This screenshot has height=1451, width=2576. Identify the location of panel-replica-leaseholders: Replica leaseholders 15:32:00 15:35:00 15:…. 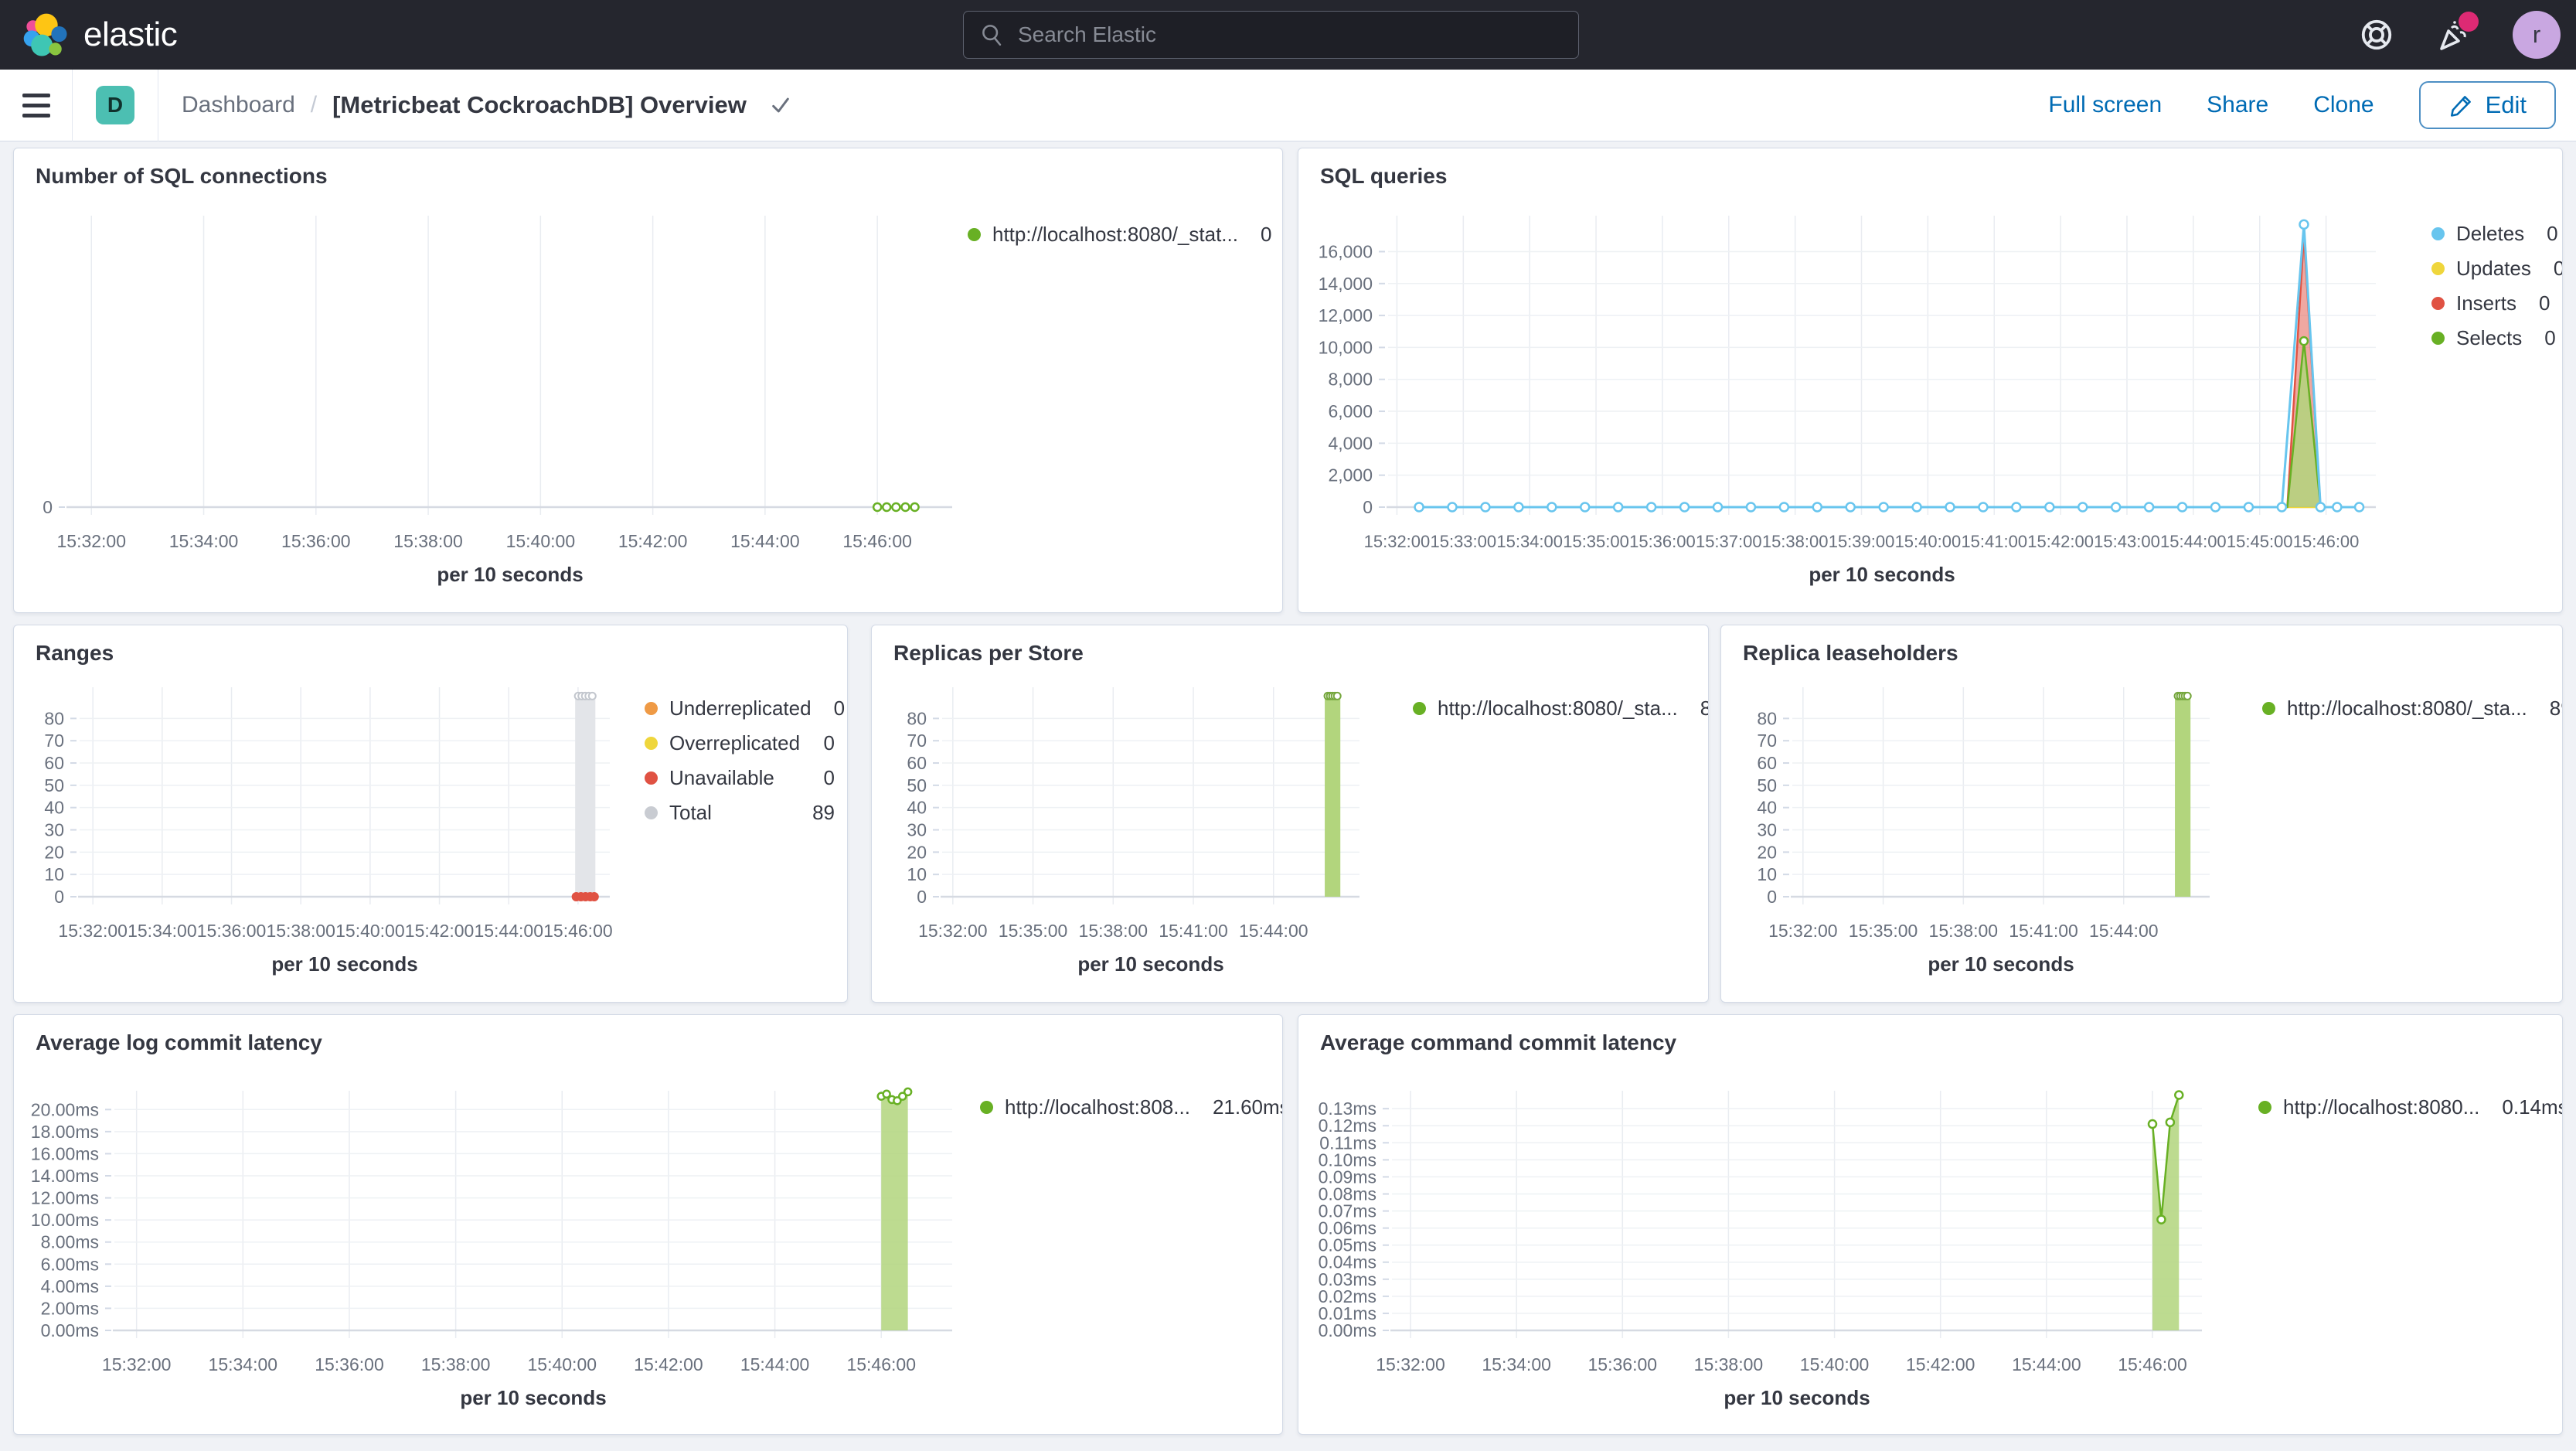
(2141, 814).